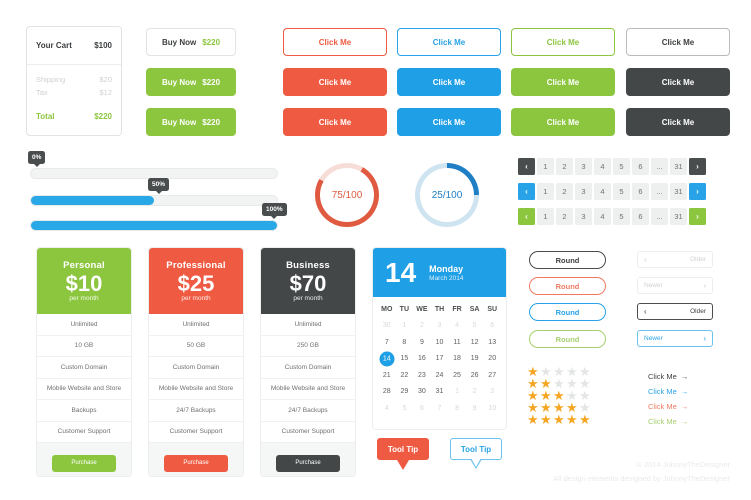 This screenshot has width=751, height=500. What do you see at coordinates (563, 82) in the screenshot?
I see `click-me-button-green-solid-1: Click Me` at bounding box center [563, 82].